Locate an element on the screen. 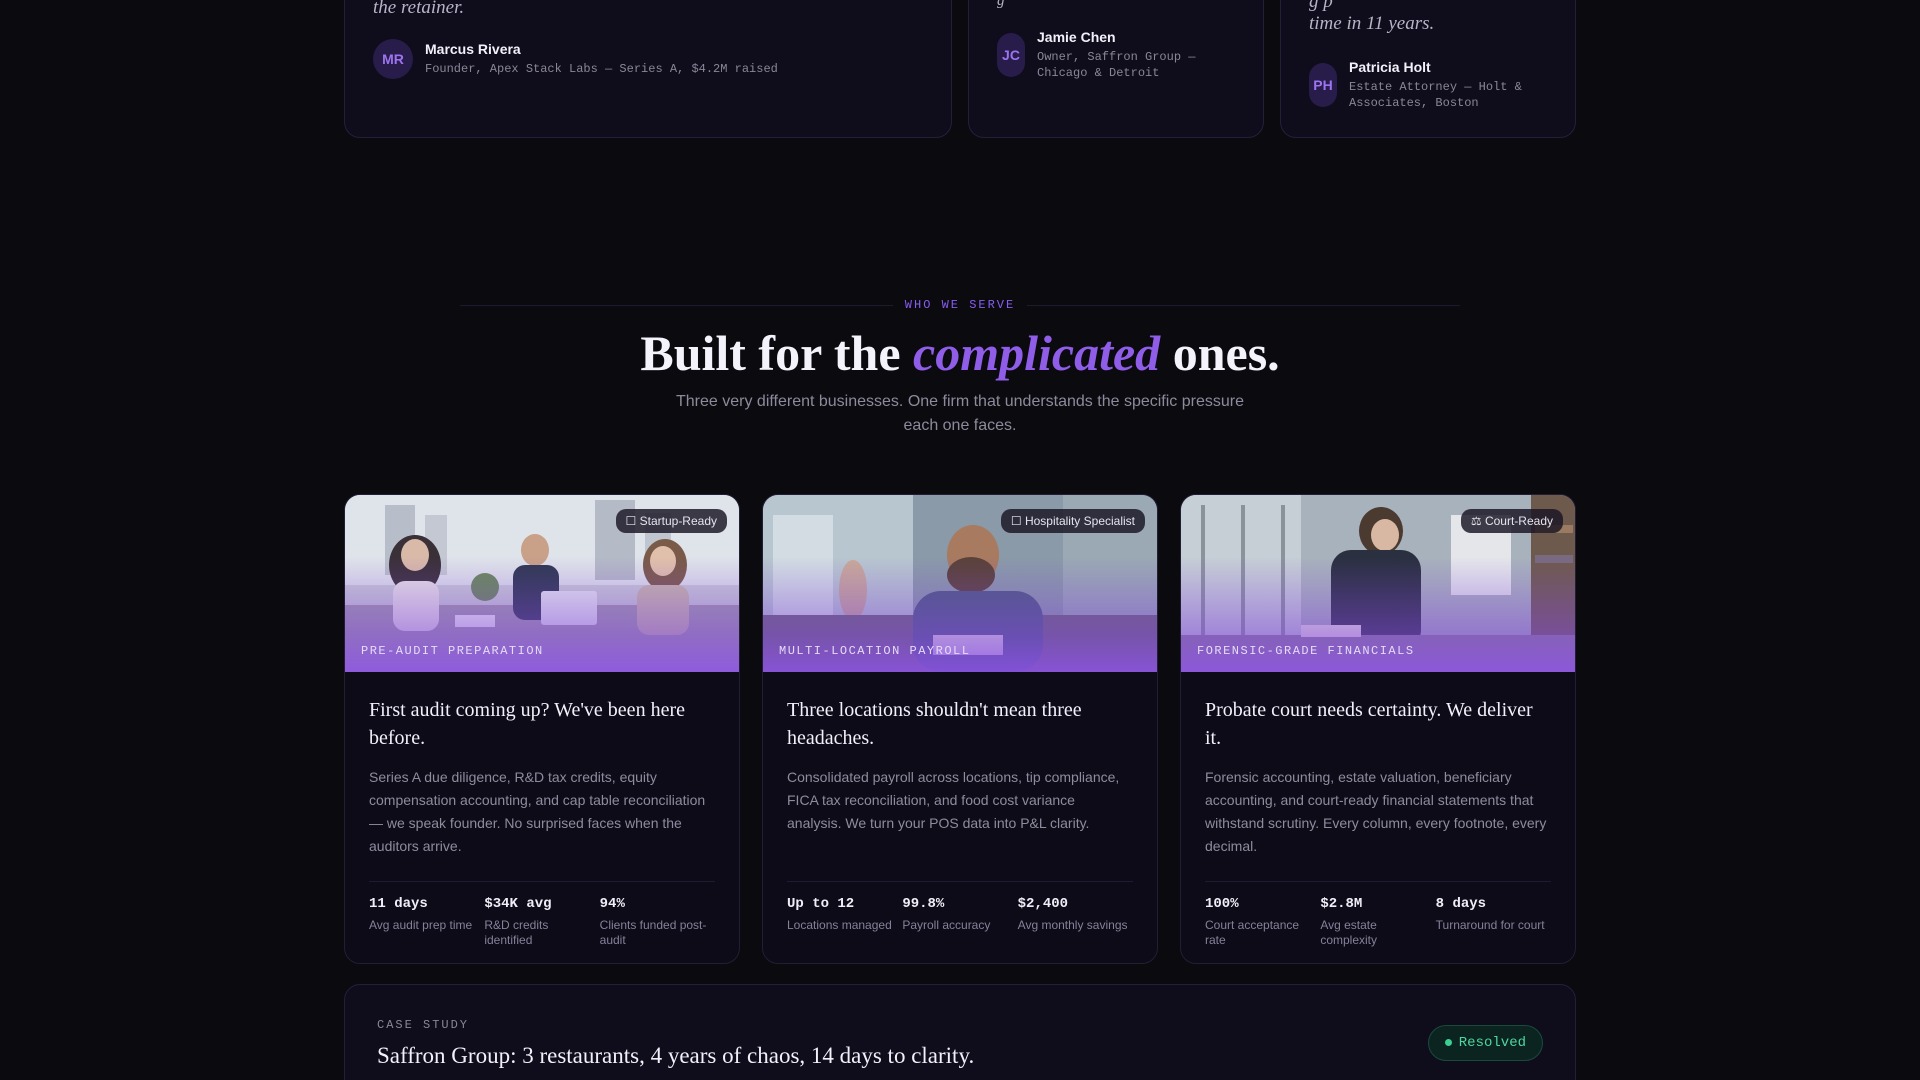 The width and height of the screenshot is (1920, 1080). avatar: MR is located at coordinates (393, 59).